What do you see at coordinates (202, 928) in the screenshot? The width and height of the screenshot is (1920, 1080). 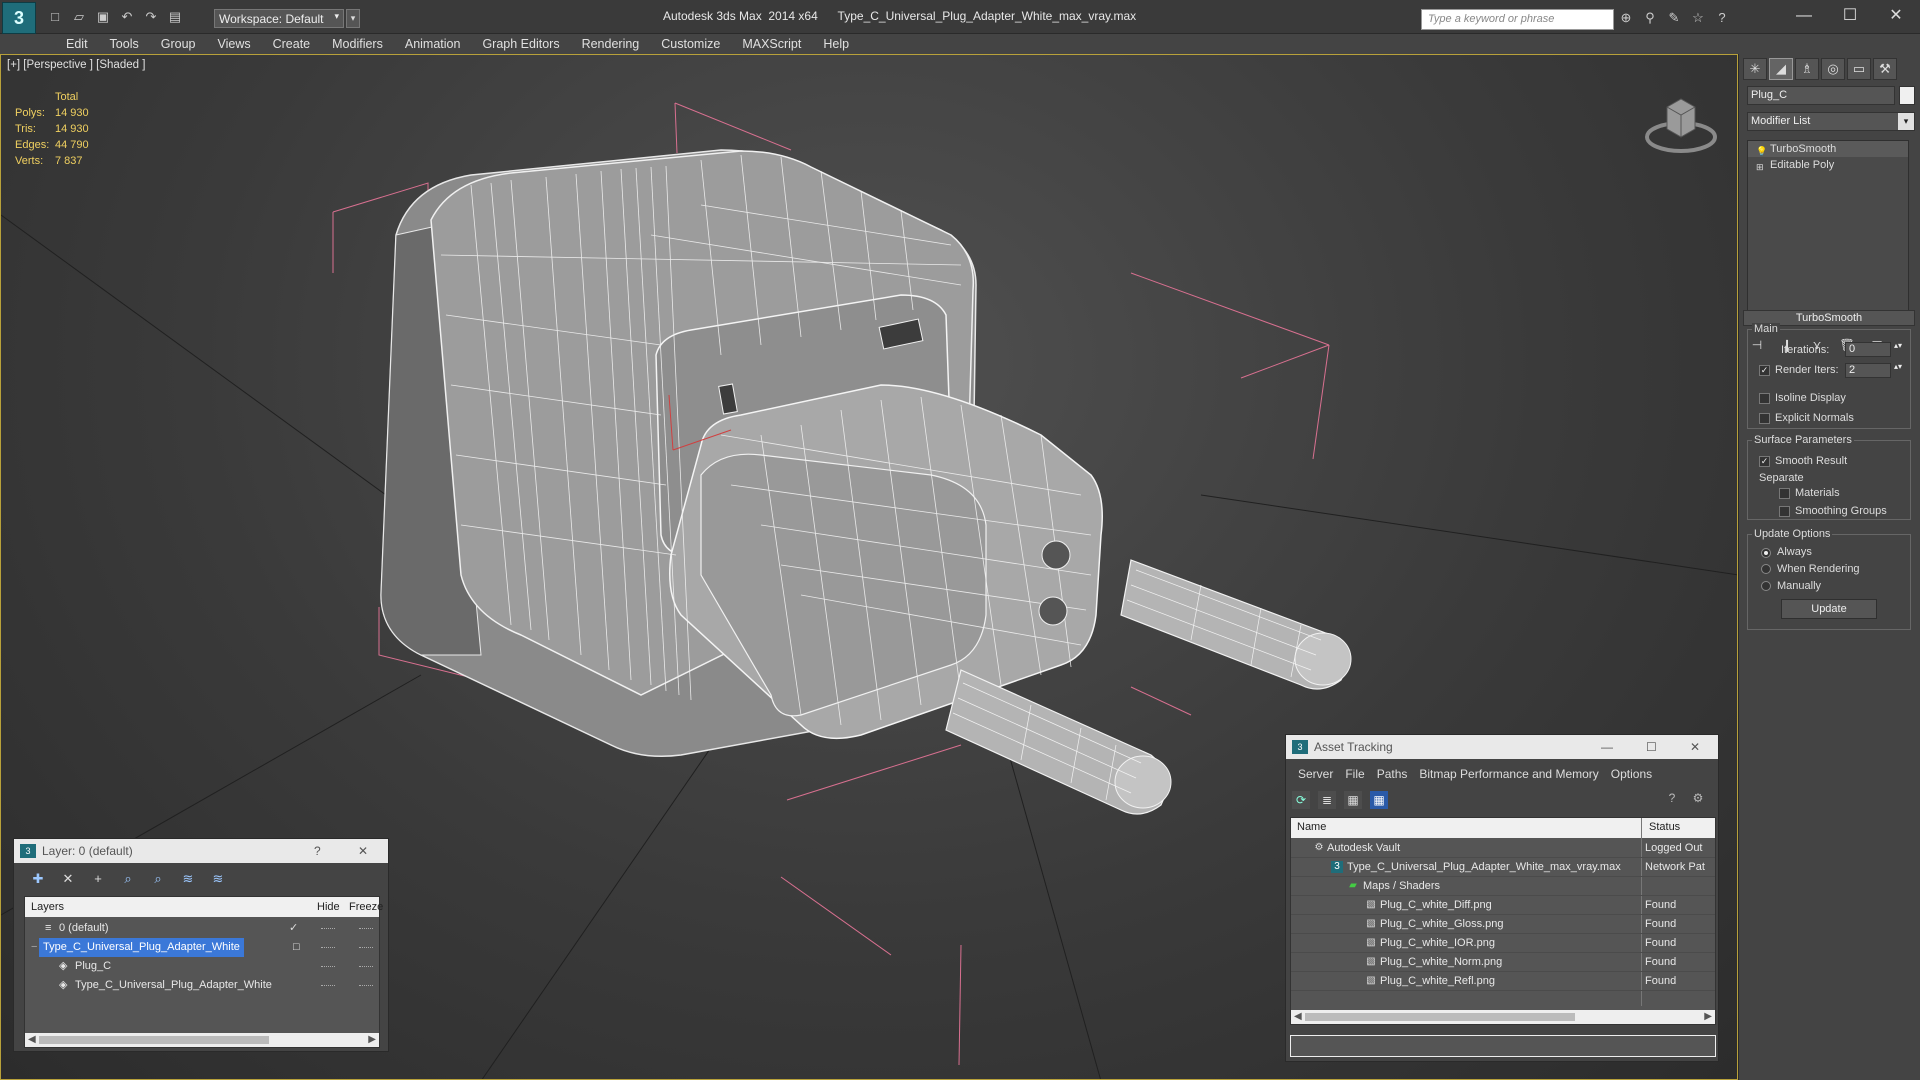 I see `layer-row: ≡ 0 (default) ✓` at bounding box center [202, 928].